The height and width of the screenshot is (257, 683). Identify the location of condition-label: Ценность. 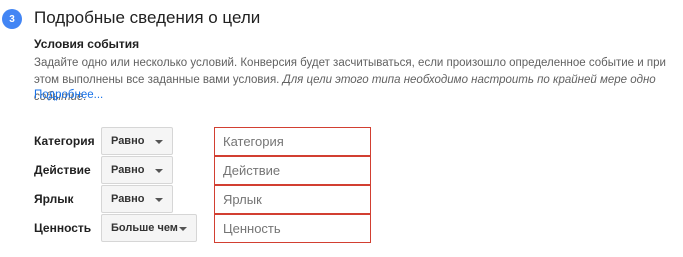
(63, 228).